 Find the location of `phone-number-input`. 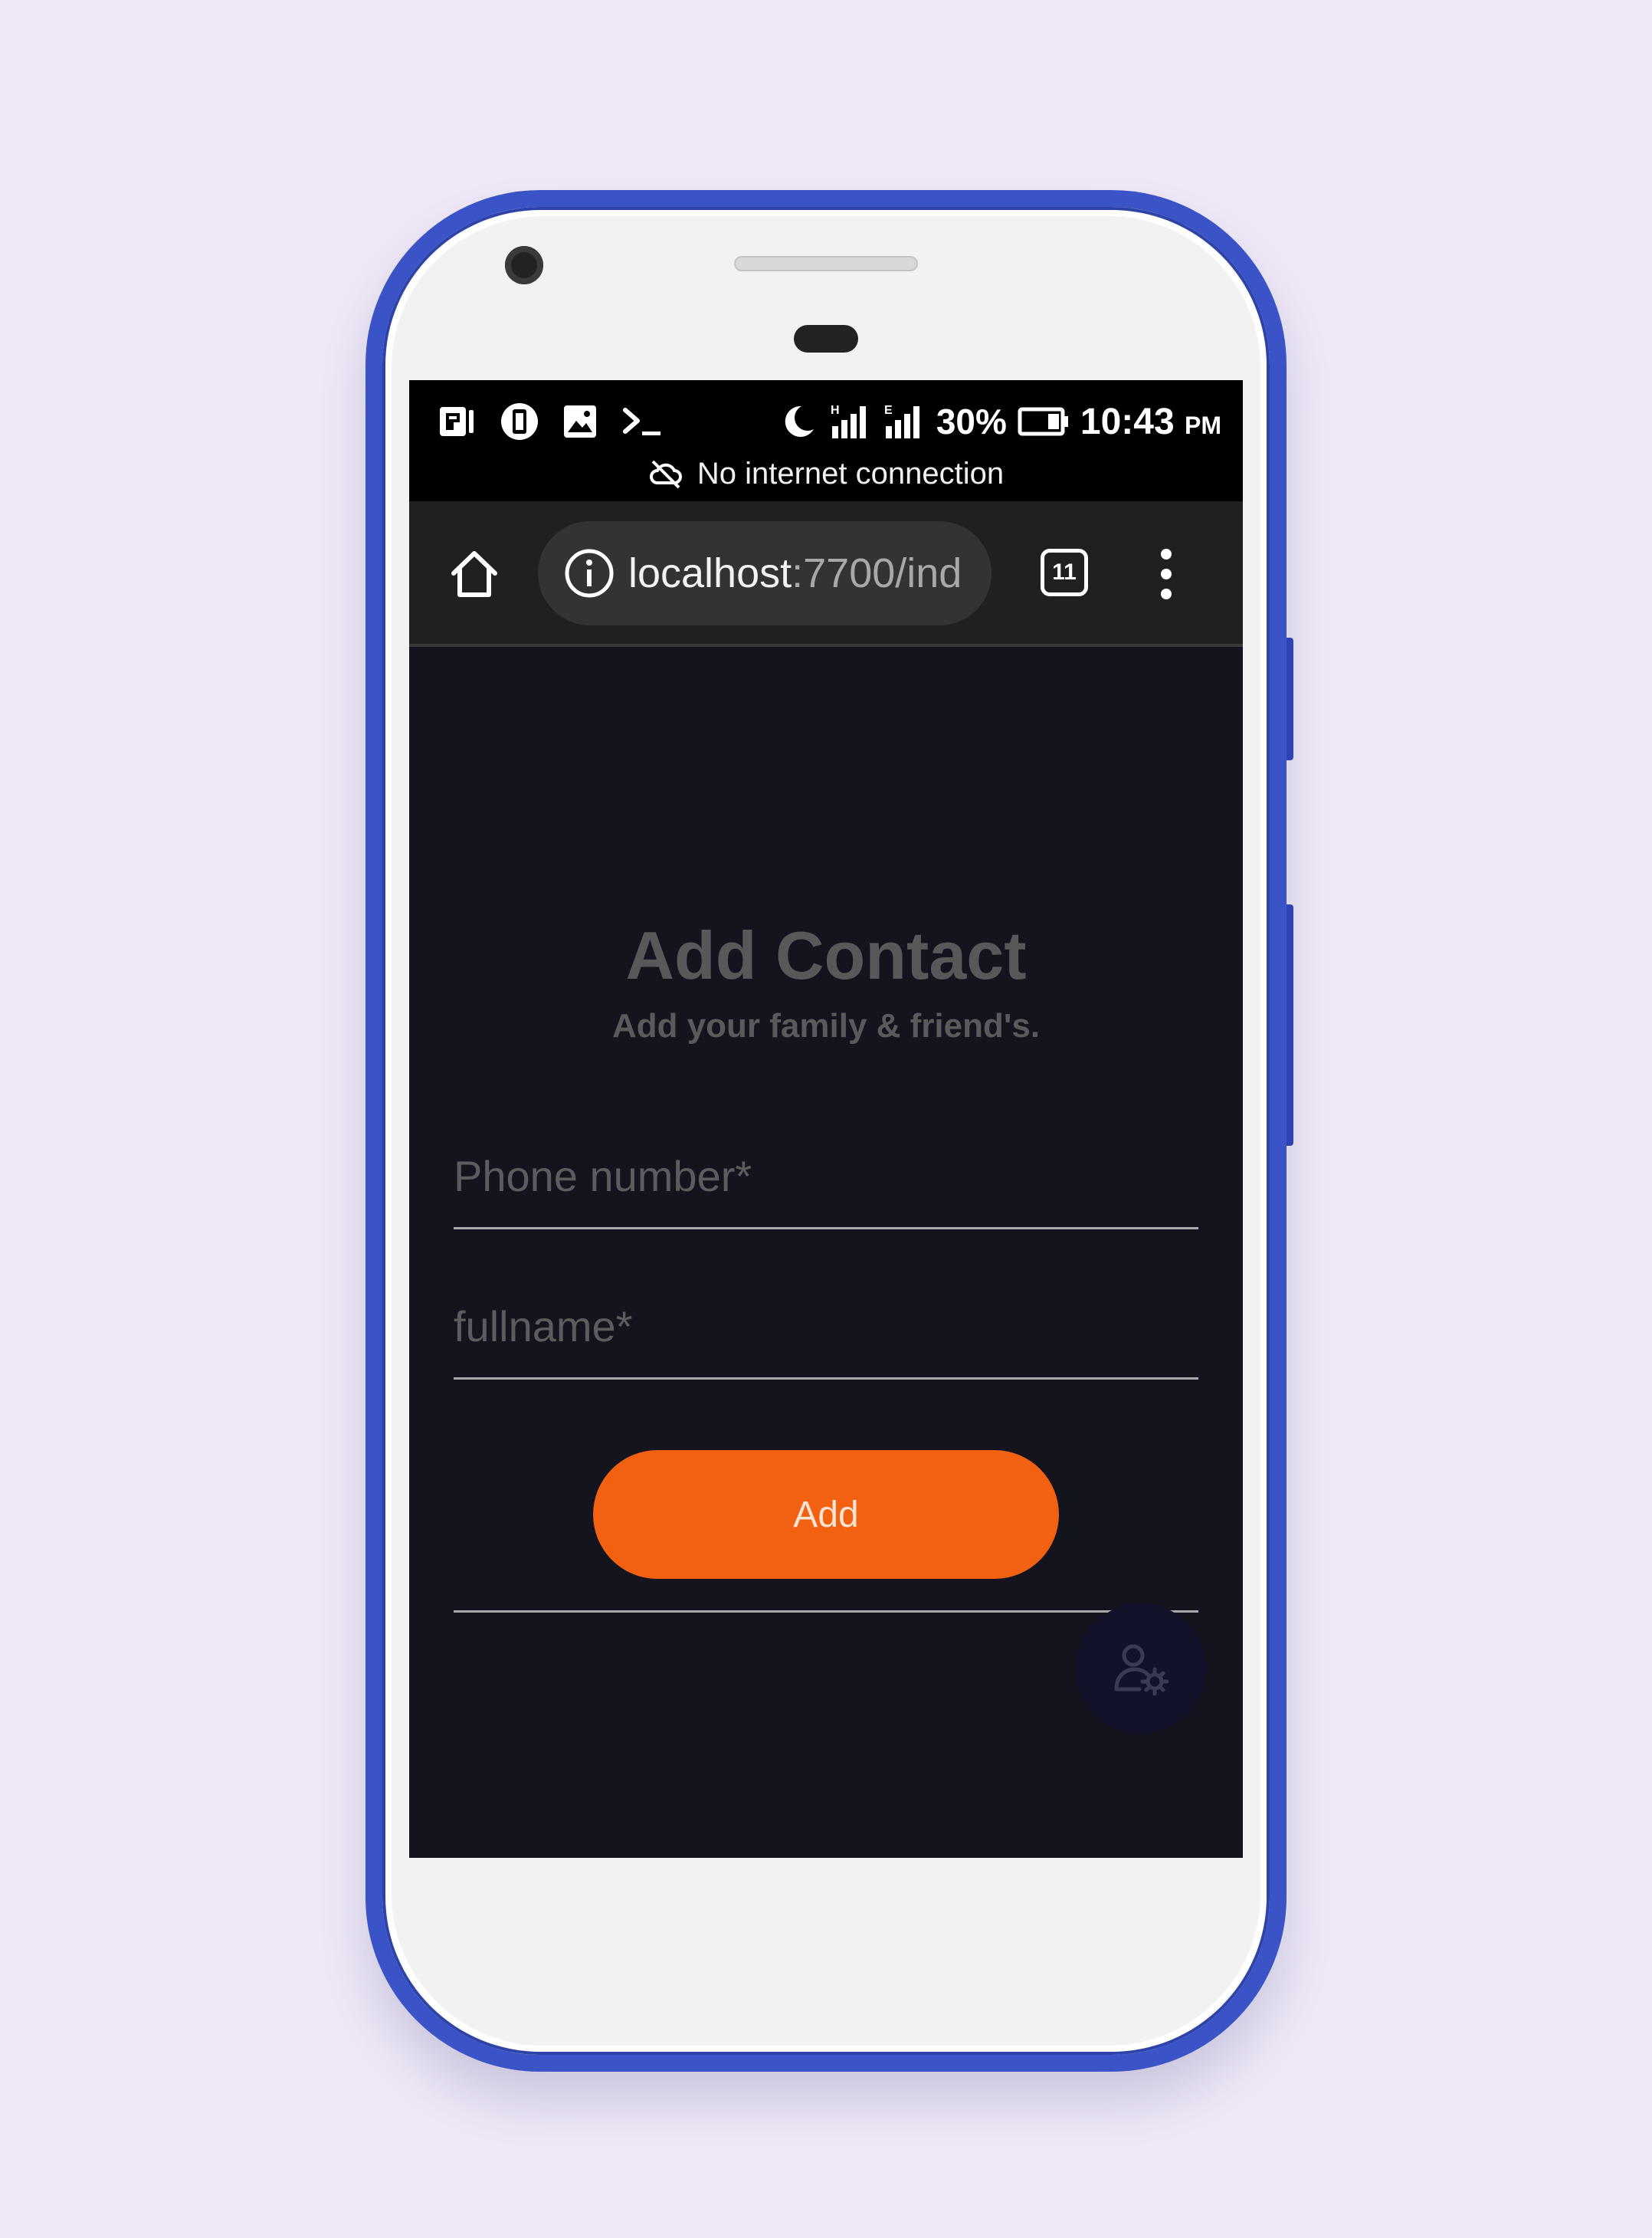

phone-number-input is located at coordinates (826, 1176).